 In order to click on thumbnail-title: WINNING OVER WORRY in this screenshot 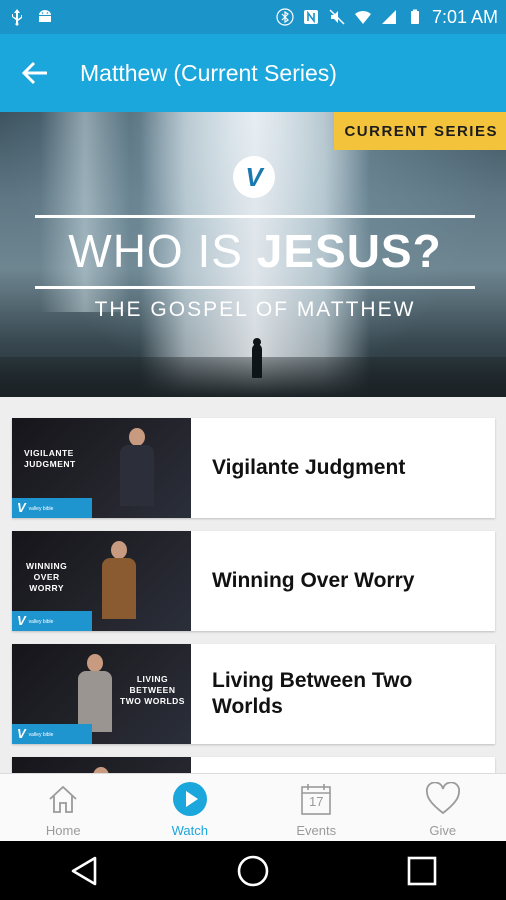, I will do `click(46, 577)`.